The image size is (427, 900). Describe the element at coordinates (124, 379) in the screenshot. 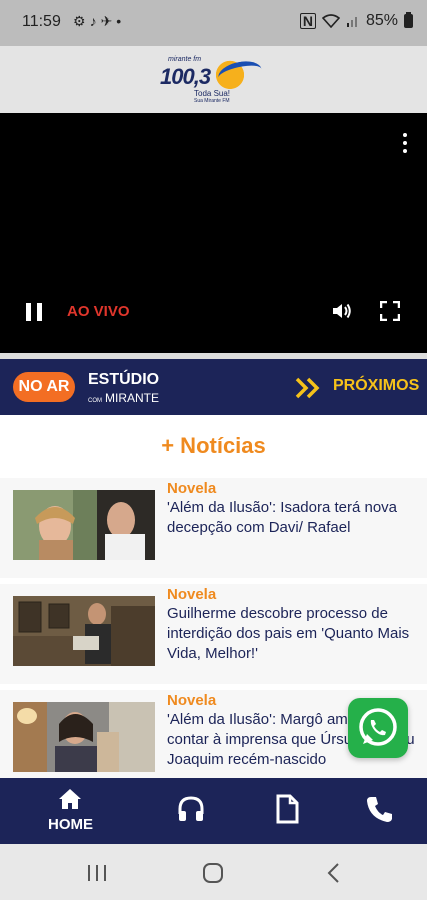

I see `program-title: ESTÚDIO` at that location.